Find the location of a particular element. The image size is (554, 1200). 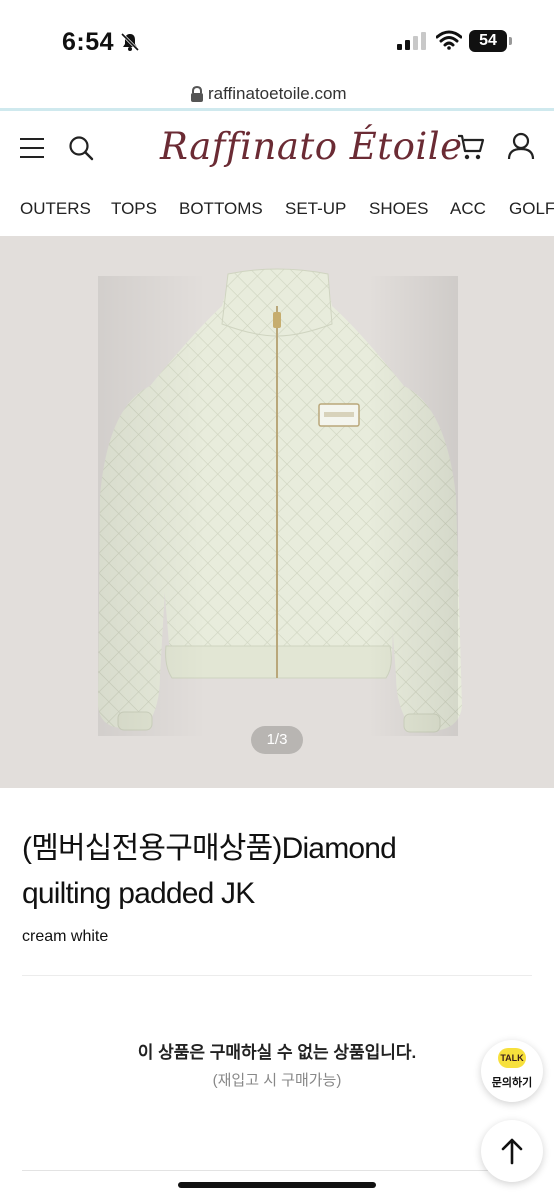

wifi-icon is located at coordinates (449, 40).